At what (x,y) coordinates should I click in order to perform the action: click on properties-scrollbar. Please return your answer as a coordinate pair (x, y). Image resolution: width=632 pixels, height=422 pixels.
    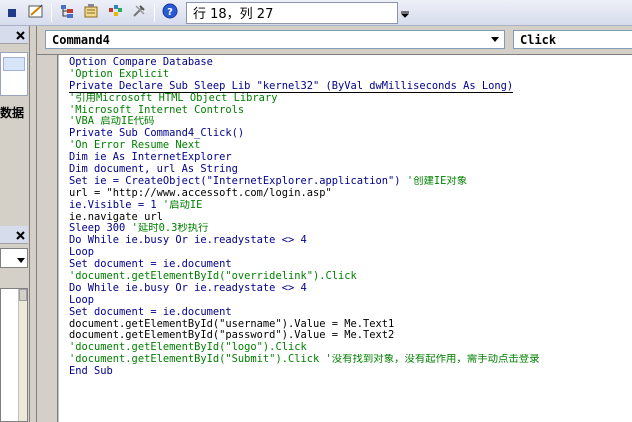
    Looking at the image, I should click on (22, 355).